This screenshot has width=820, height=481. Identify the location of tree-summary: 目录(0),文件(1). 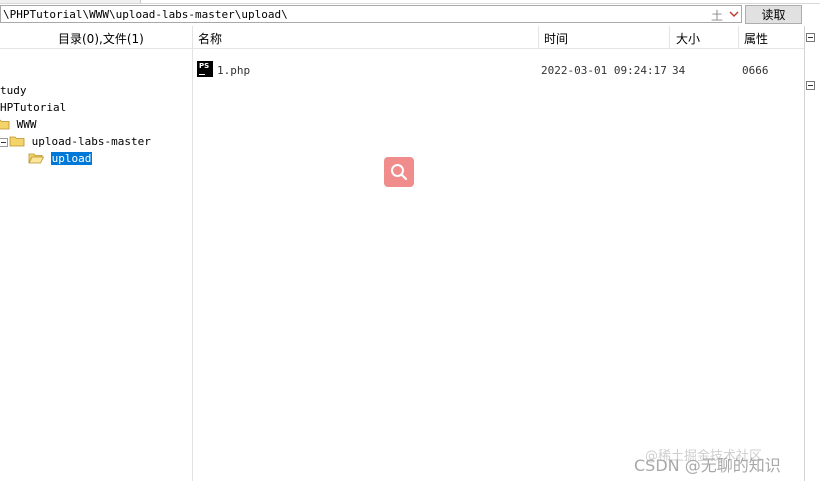
(101, 39).